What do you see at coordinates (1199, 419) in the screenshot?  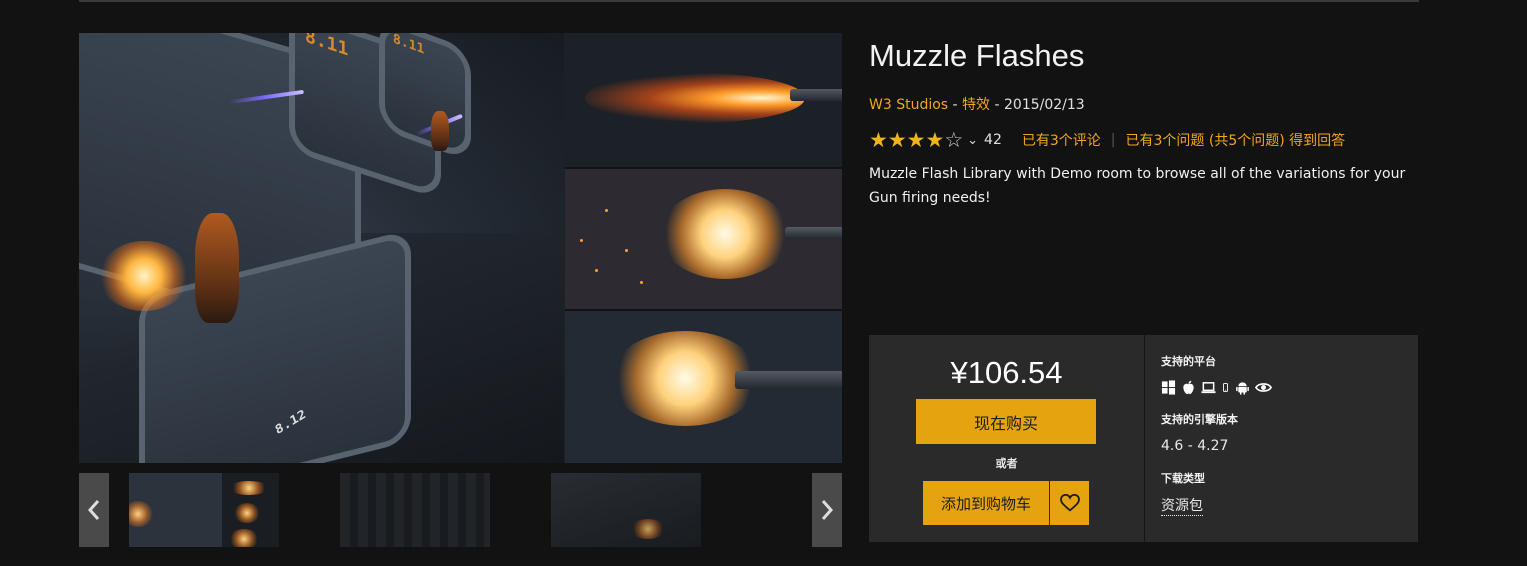 I see `engine-label: 支持的引擎版本` at bounding box center [1199, 419].